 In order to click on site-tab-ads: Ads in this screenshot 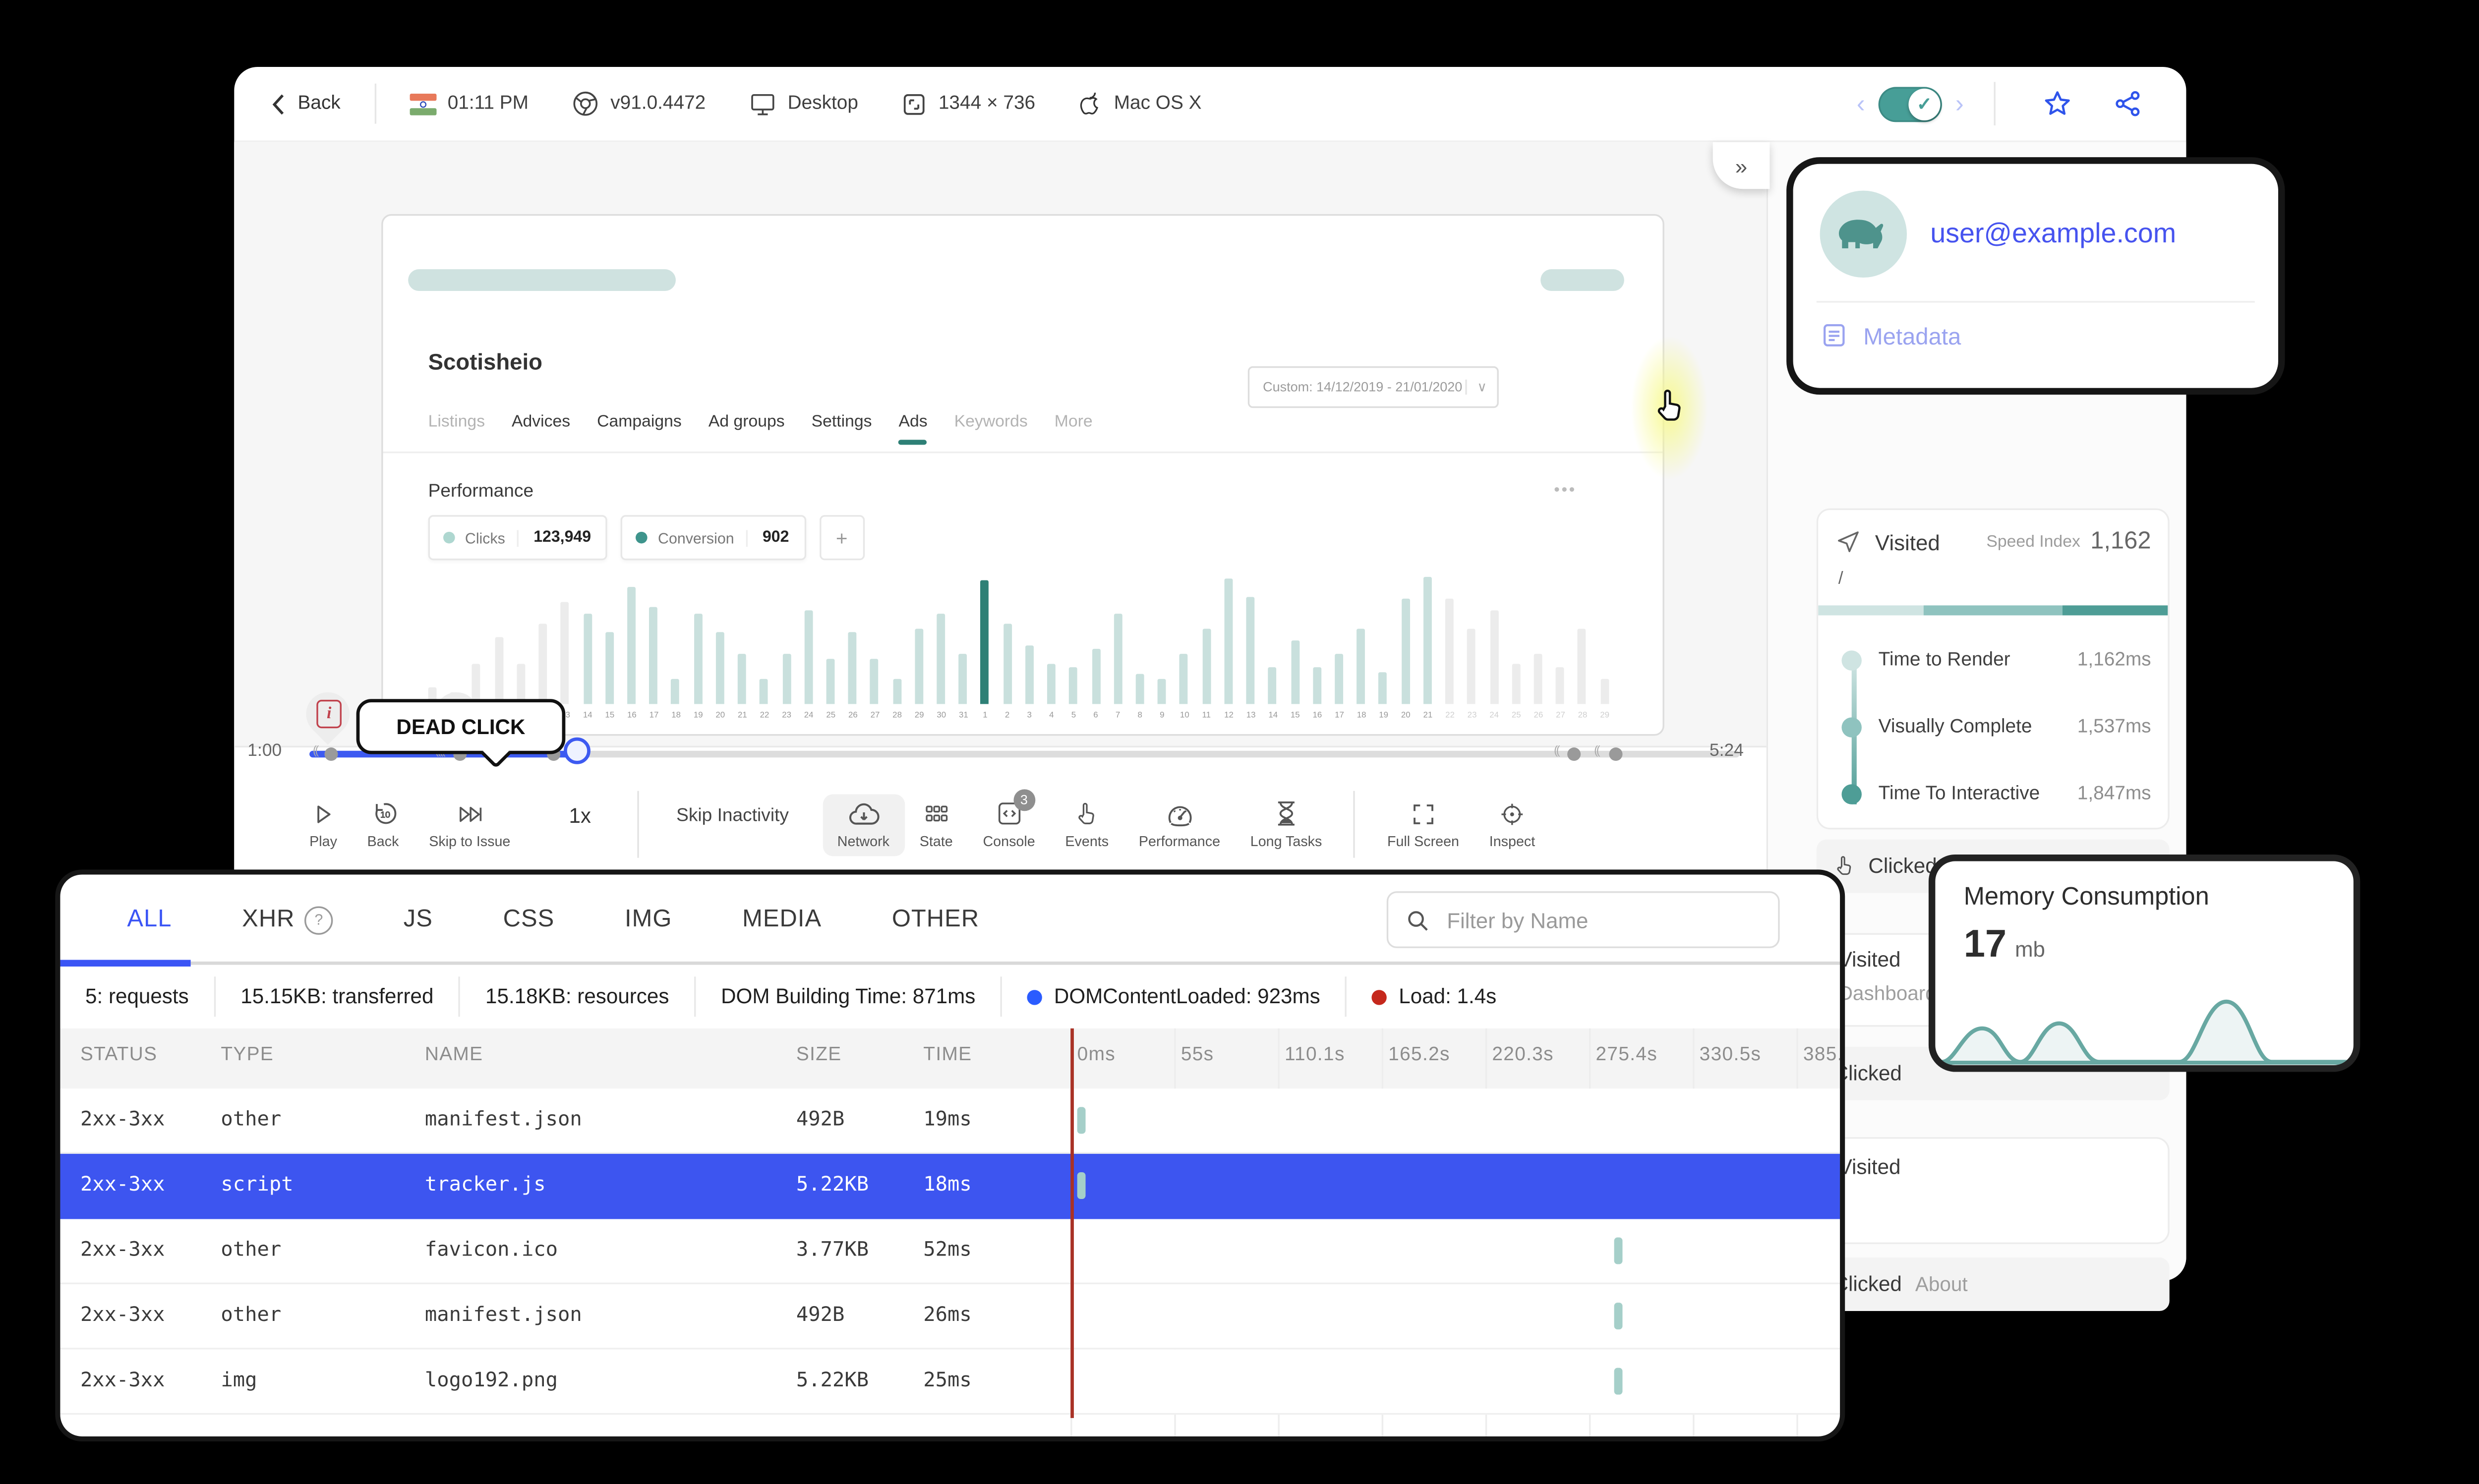, I will do `click(913, 429)`.